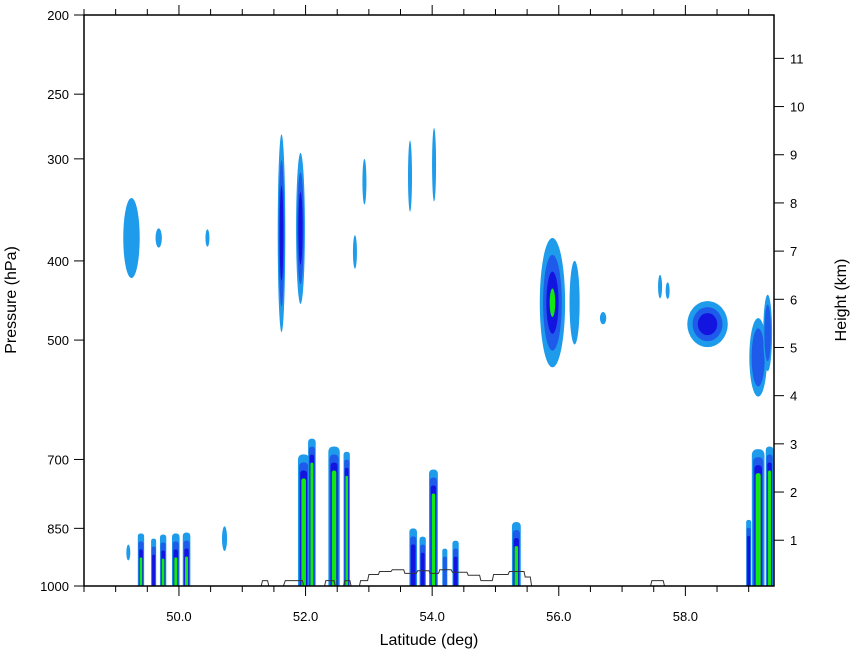 Image resolution: width=850 pixels, height=650 pixels. Describe the element at coordinates (793, 444) in the screenshot. I see `y-right-tick-label: 3` at that location.